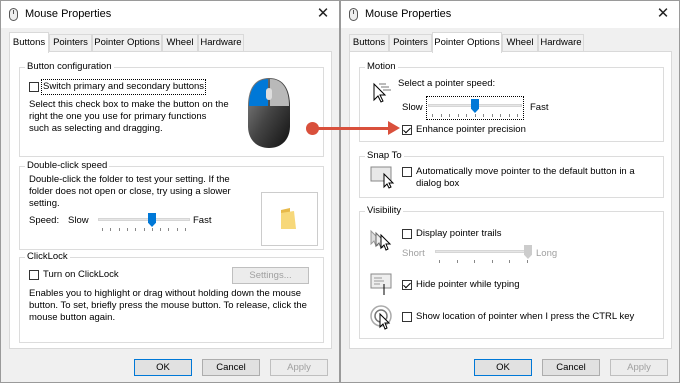 This screenshot has height=383, width=680. Describe the element at coordinates (407, 130) in the screenshot. I see `enhance-precision-checkbox` at that location.